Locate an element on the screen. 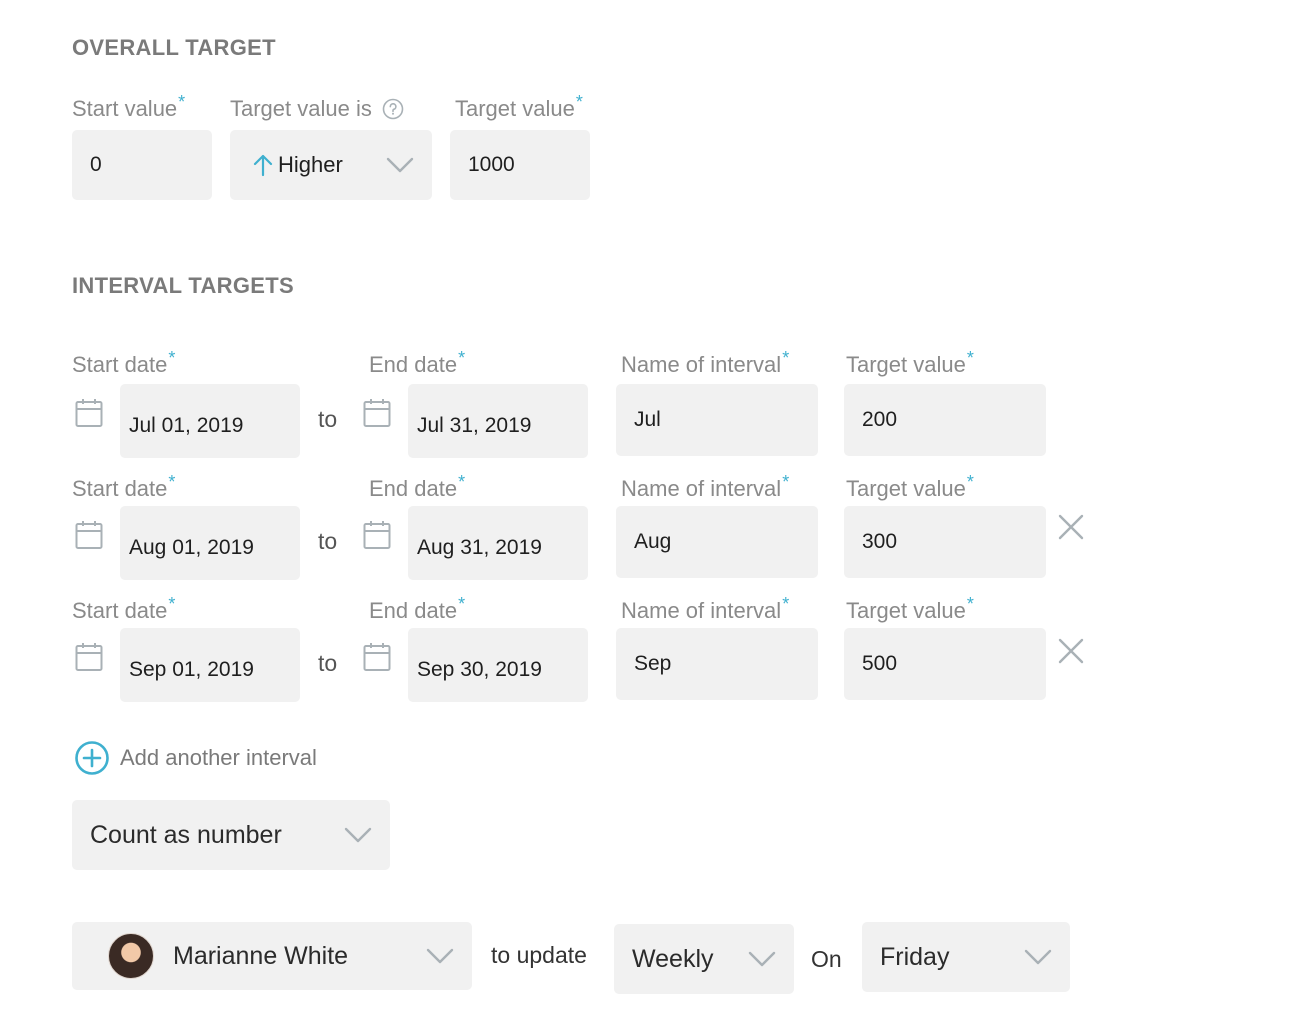 This screenshot has width=1292, height=1026. interval-name-input: Sep is located at coordinates (717, 664).